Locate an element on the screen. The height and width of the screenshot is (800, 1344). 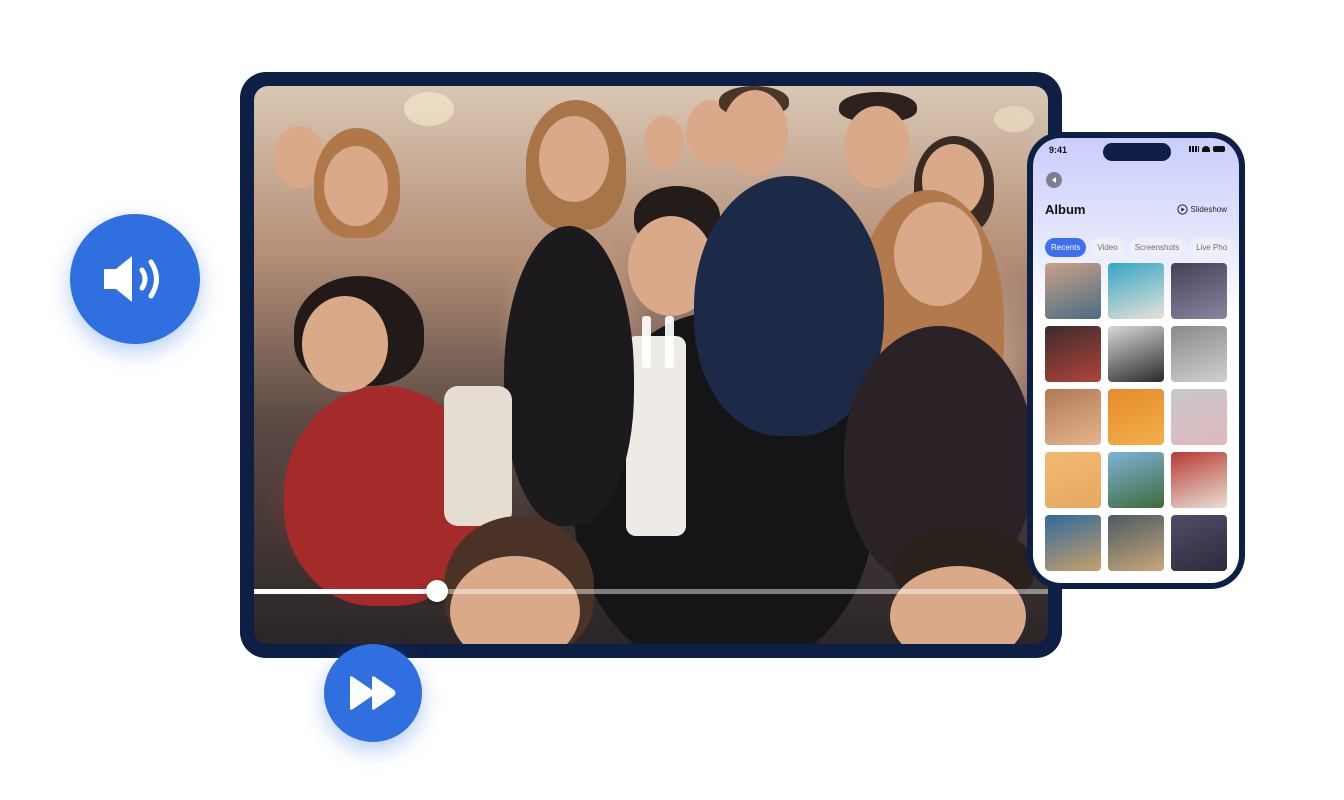
volume-button is located at coordinates (135, 279).